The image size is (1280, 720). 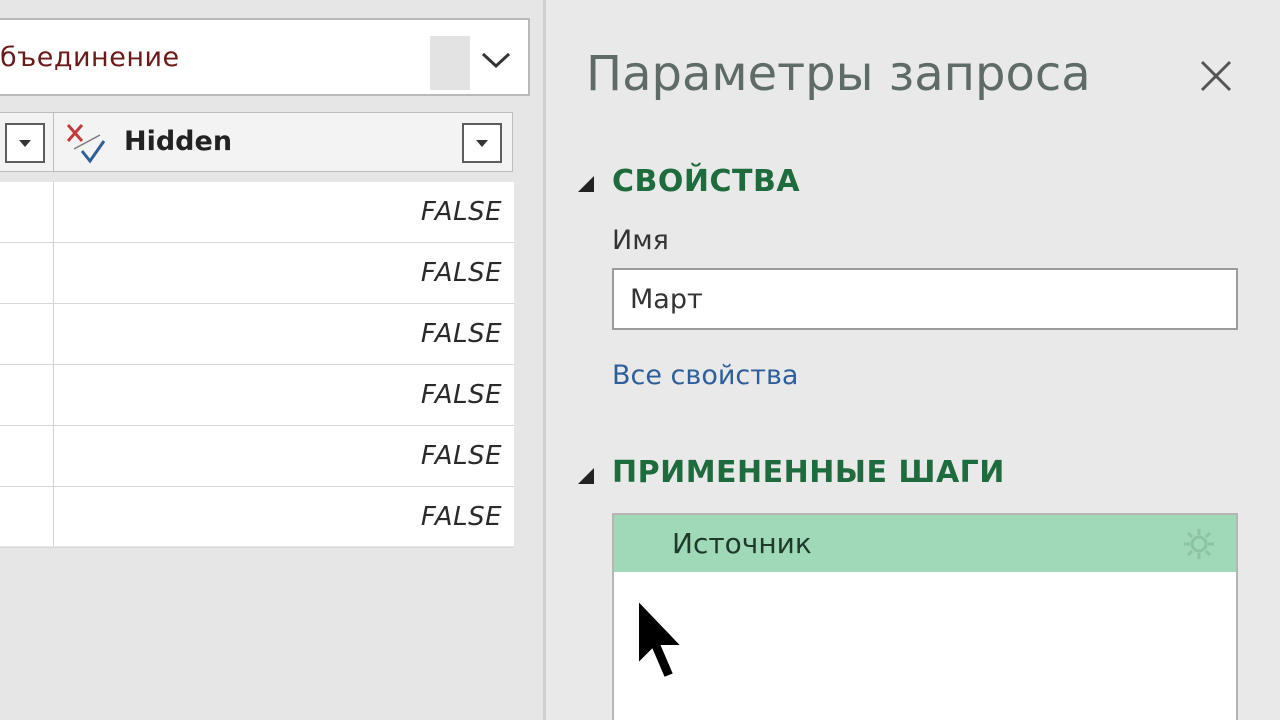 What do you see at coordinates (661, 639) in the screenshot?
I see `mouse-cursor-icon` at bounding box center [661, 639].